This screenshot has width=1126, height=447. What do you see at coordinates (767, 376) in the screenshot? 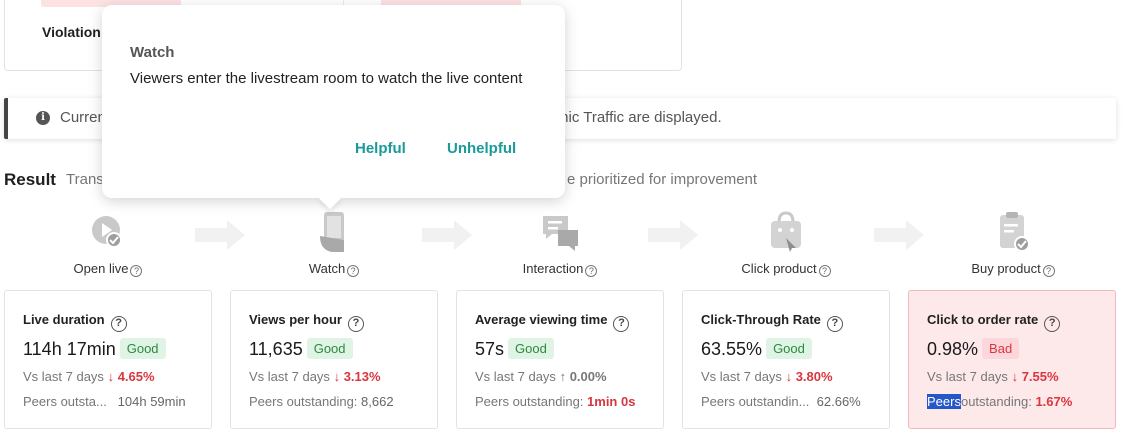
I see `metric-comparison: Vs last 7 days ↓ 3.80%` at bounding box center [767, 376].